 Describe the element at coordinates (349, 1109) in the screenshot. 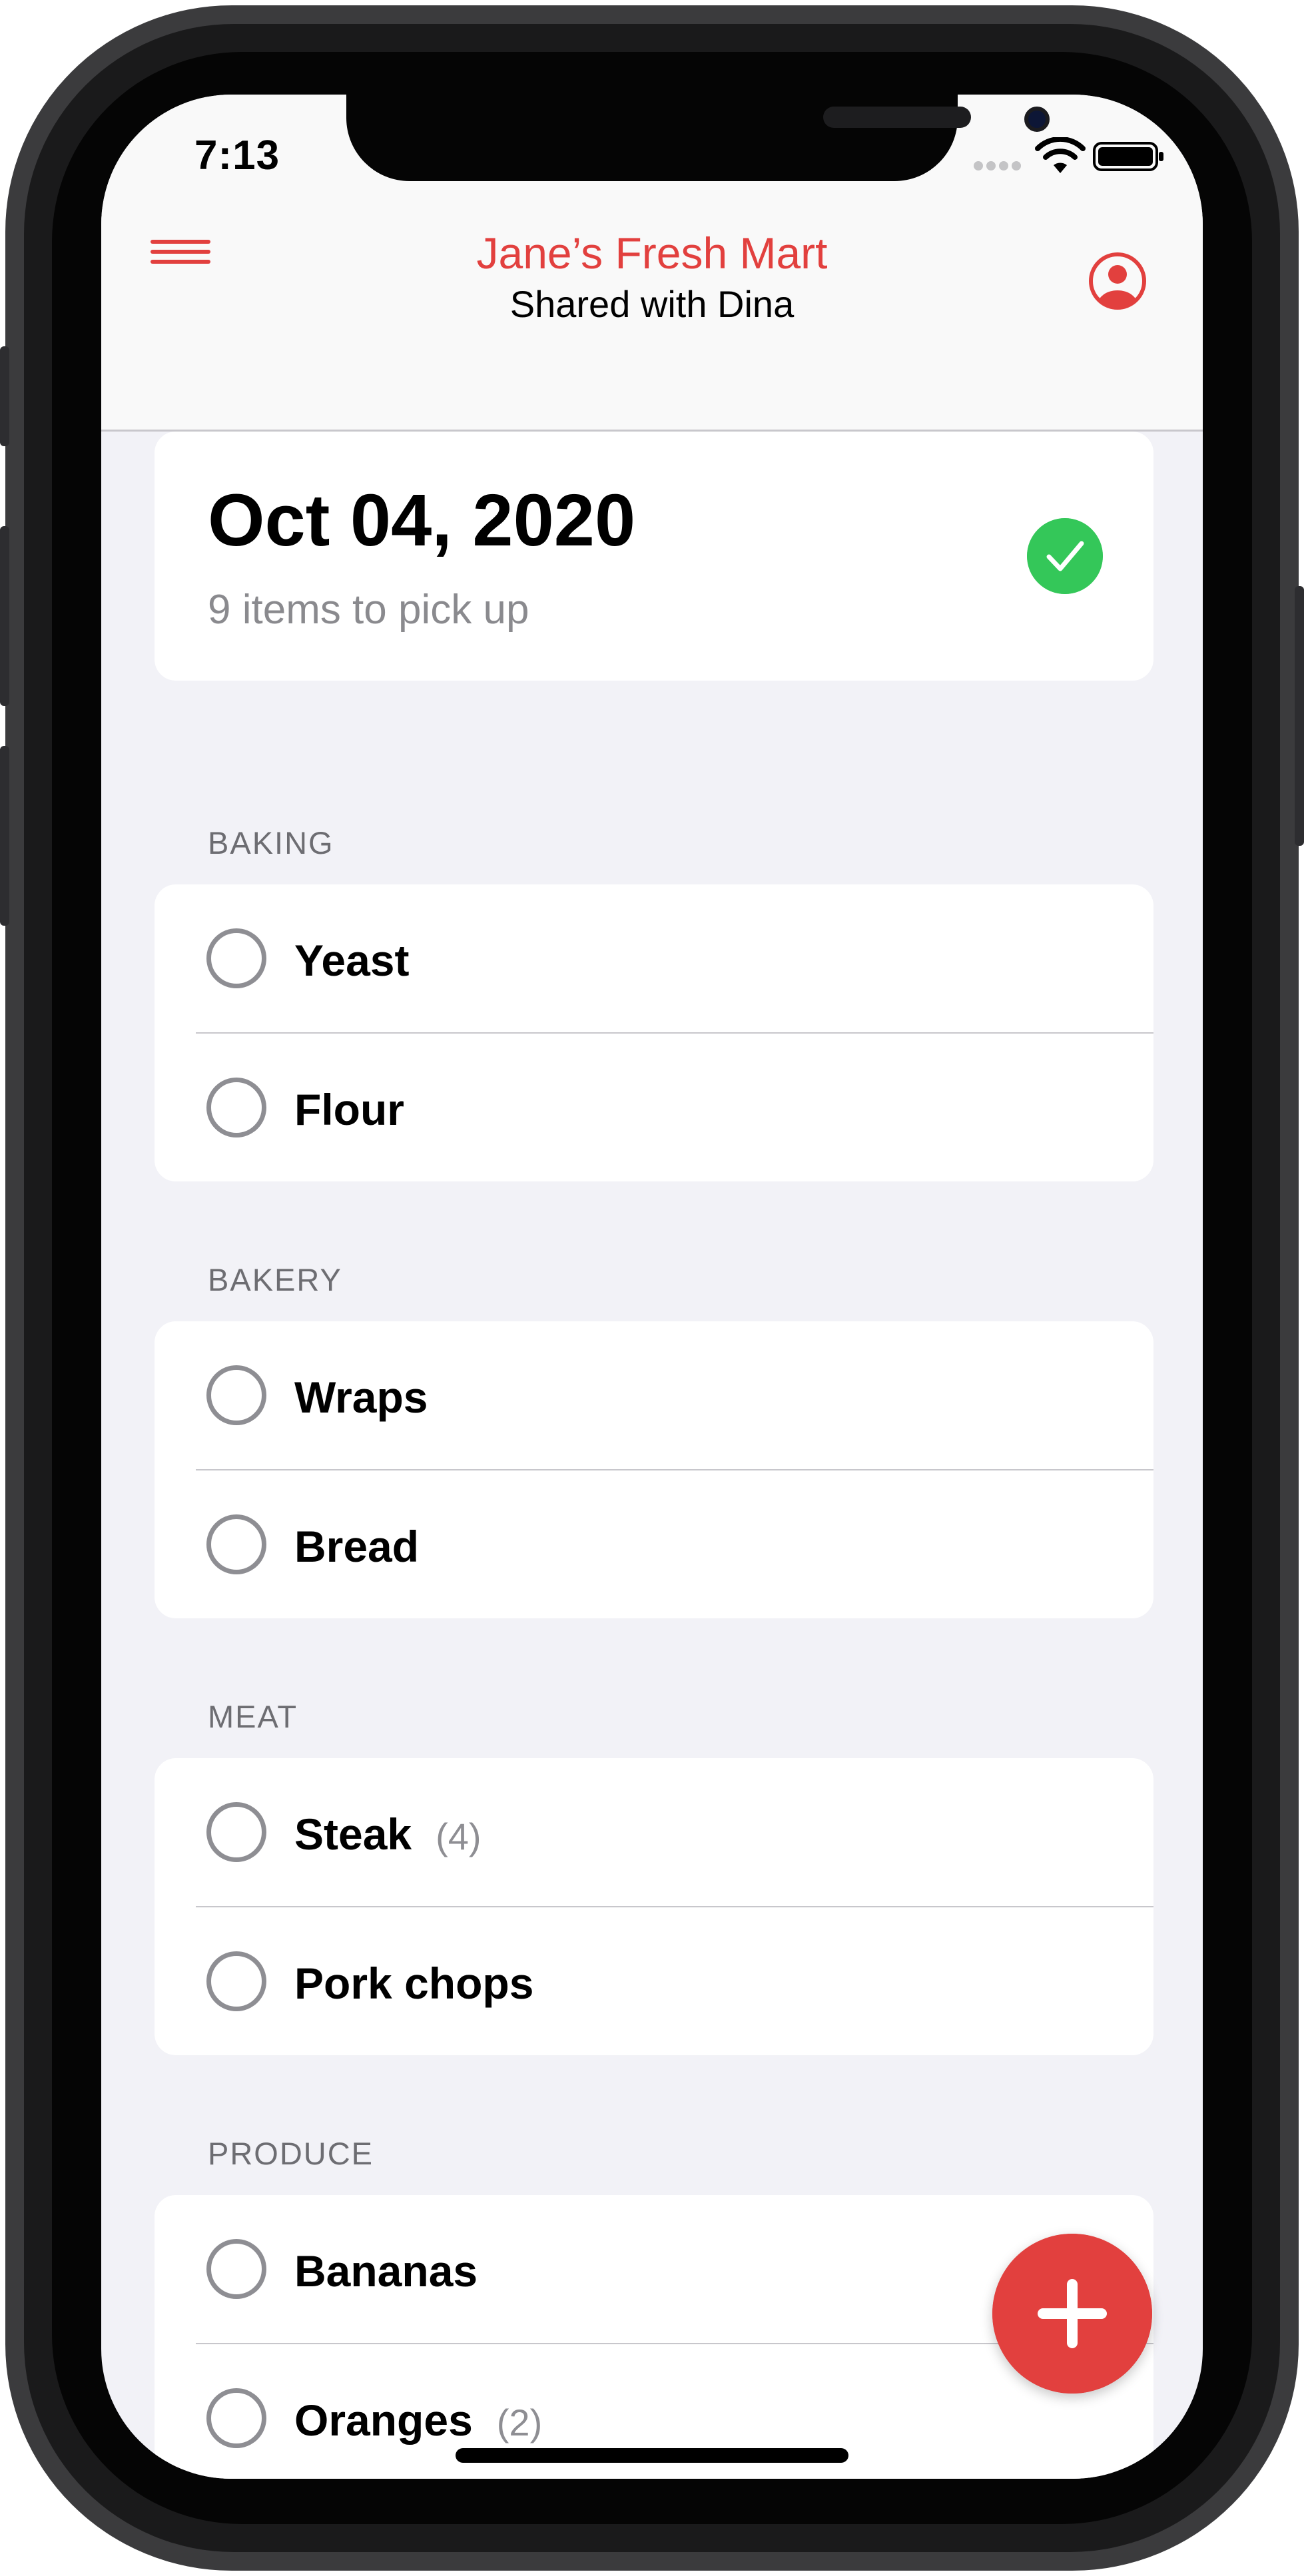

I see `item-label: Flour` at that location.